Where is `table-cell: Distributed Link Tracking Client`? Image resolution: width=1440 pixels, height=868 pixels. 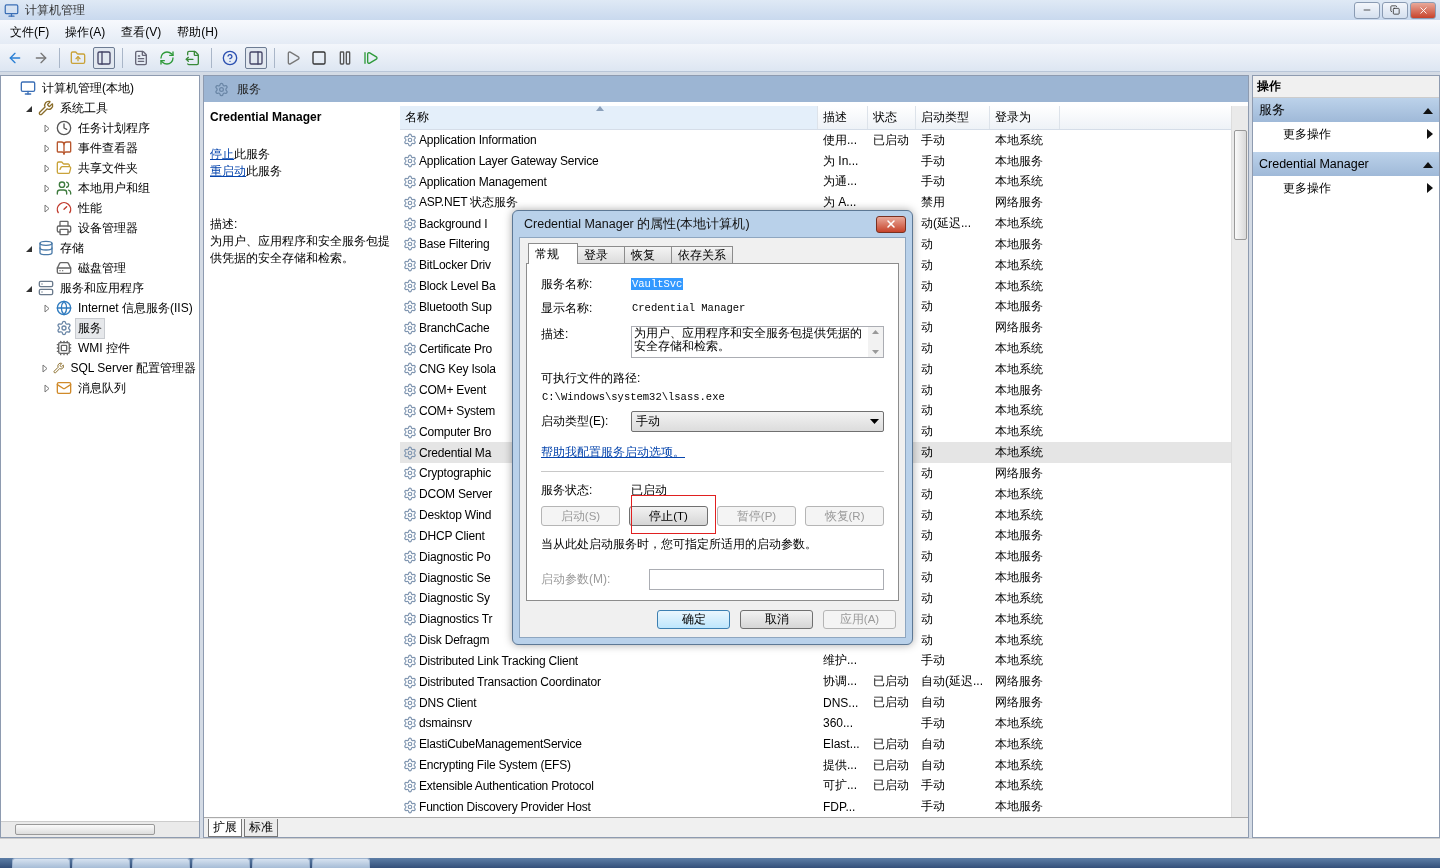
table-cell: Distributed Link Tracking Client is located at coordinates (498, 660).